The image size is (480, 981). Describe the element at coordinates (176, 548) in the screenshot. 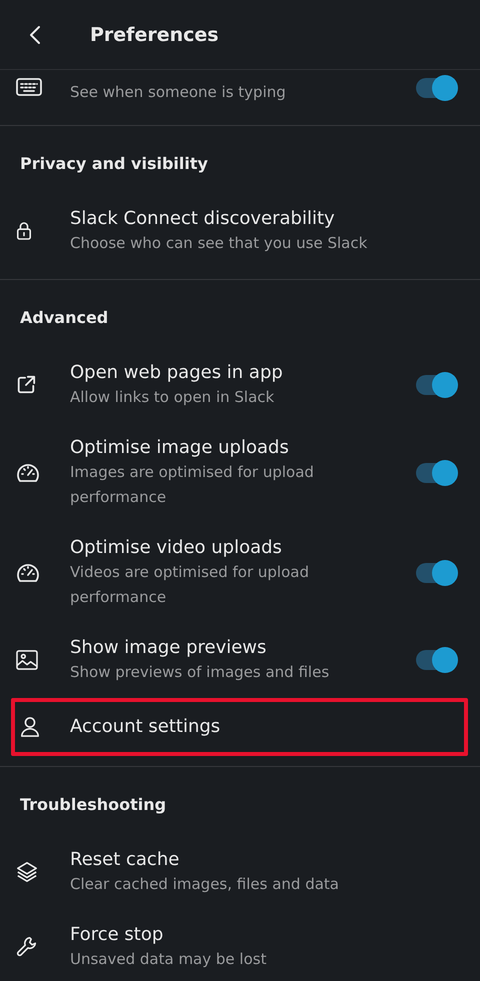

I see `setting-title: Optimise video uploads` at that location.